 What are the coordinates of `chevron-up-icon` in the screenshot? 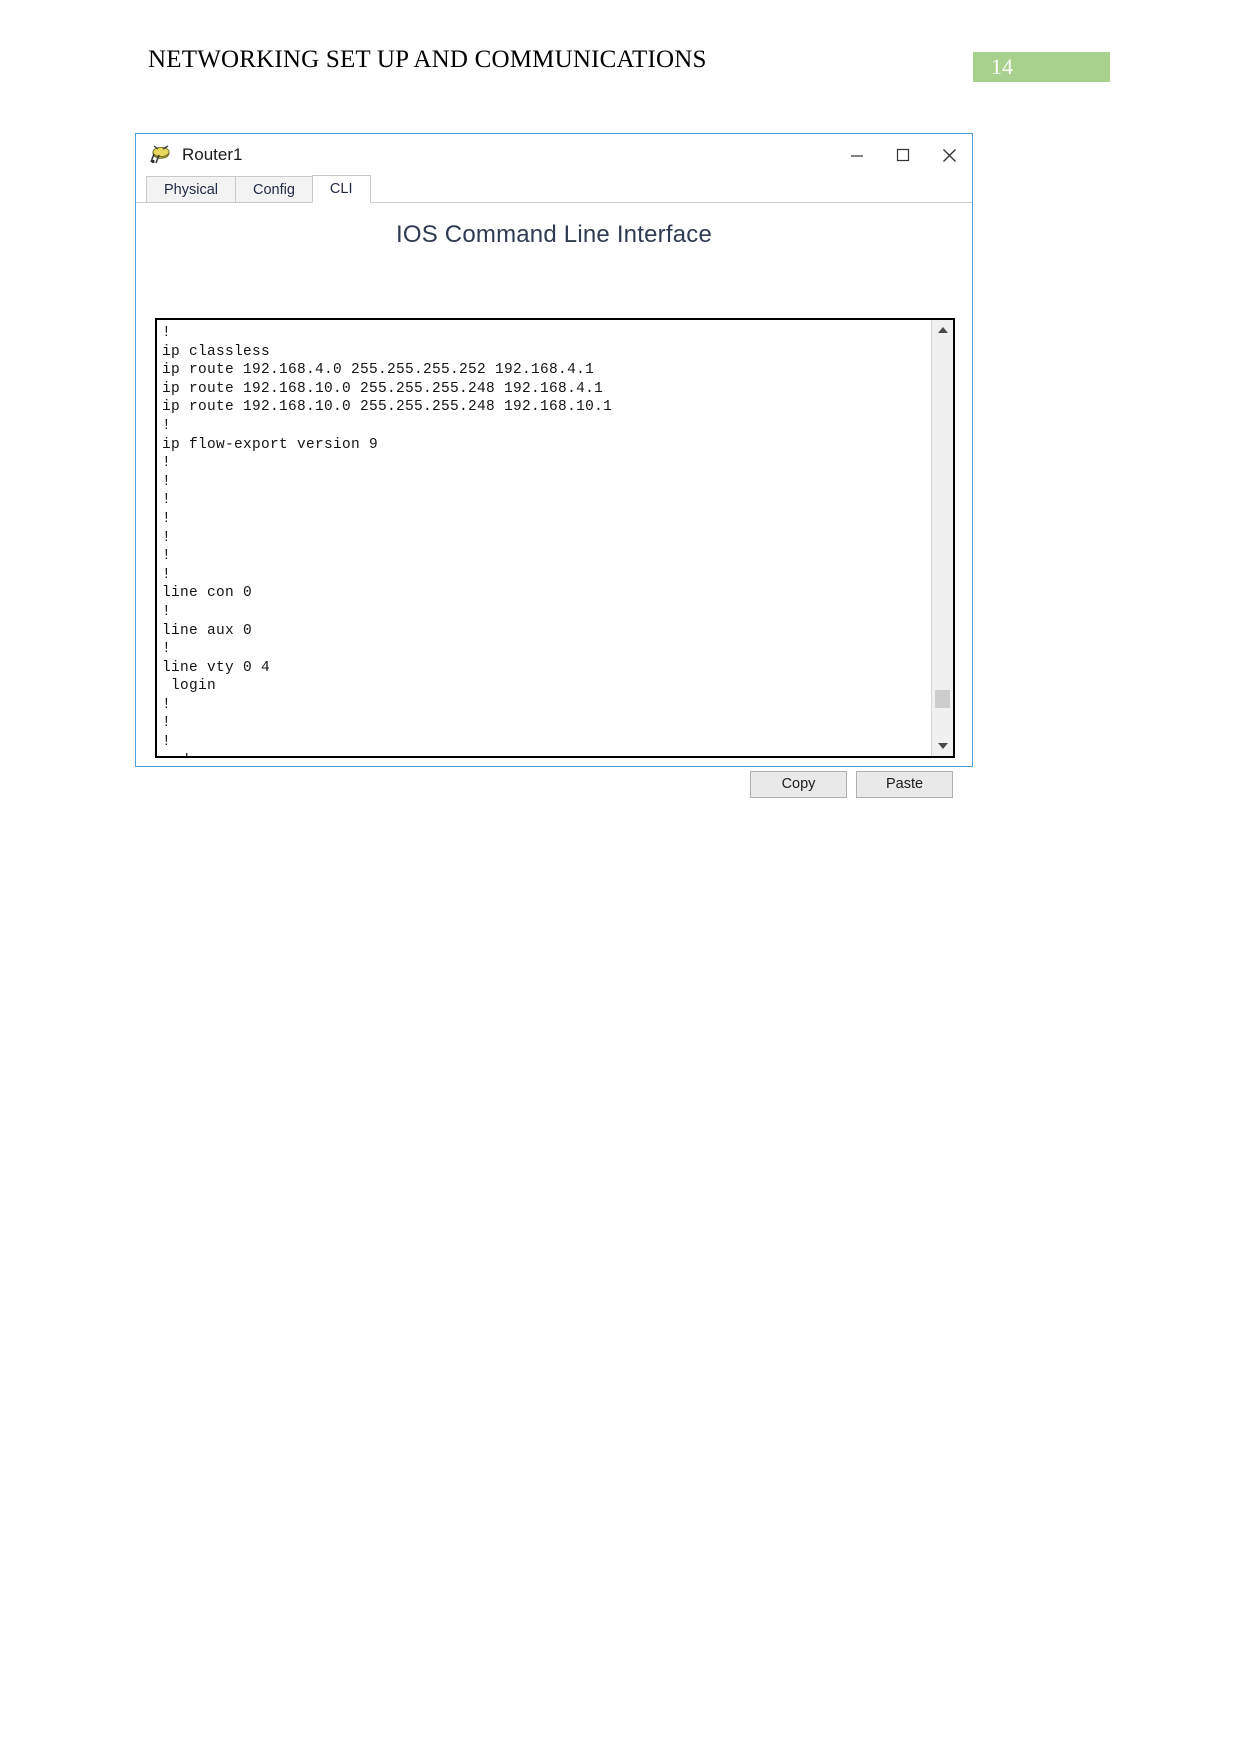 It's located at (942, 330).